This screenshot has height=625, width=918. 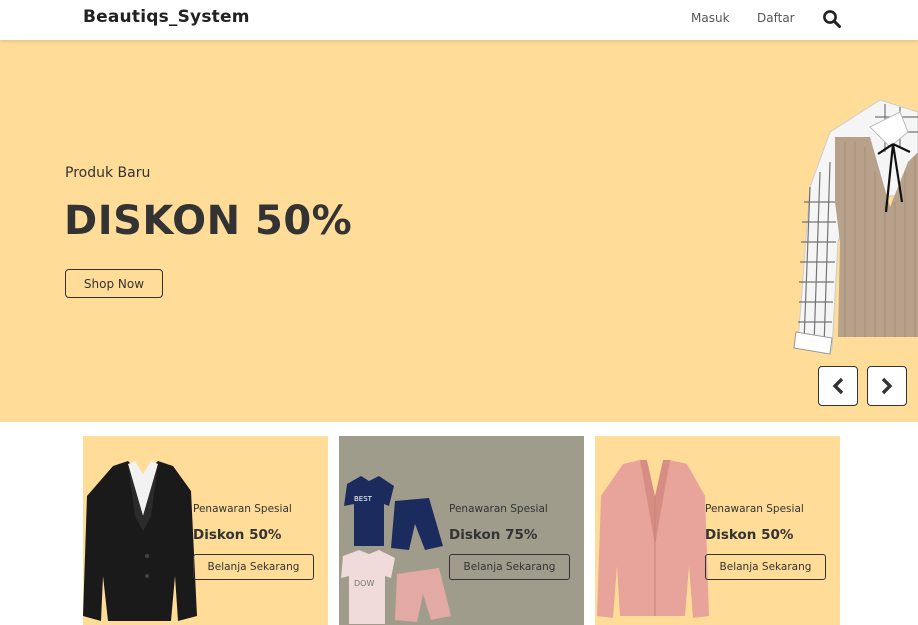 I want to click on carousel-prev-button, so click(x=838, y=386).